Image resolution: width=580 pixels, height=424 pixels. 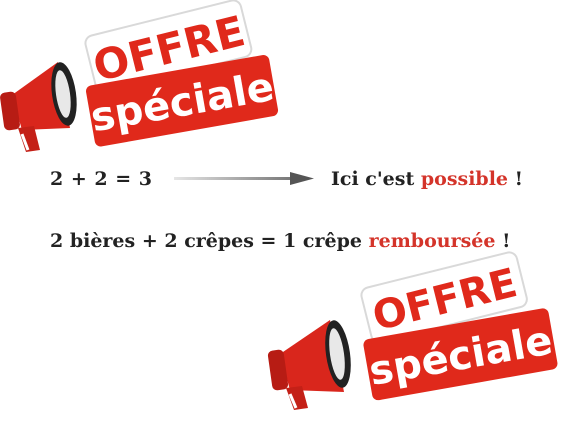 What do you see at coordinates (101, 179) in the screenshot?
I see `equation-one: 2 + 2 = 3` at bounding box center [101, 179].